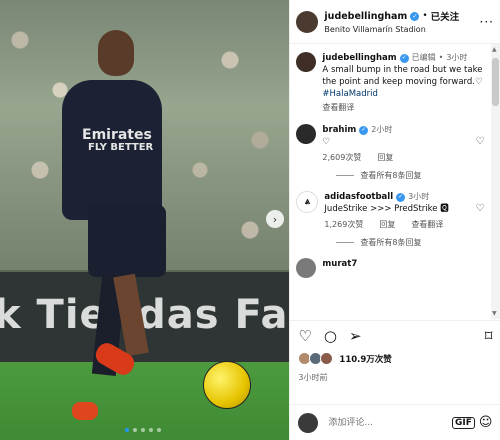  Describe the element at coordinates (494, 313) in the screenshot. I see `scroll-down-arrow-icon: ▼` at that location.